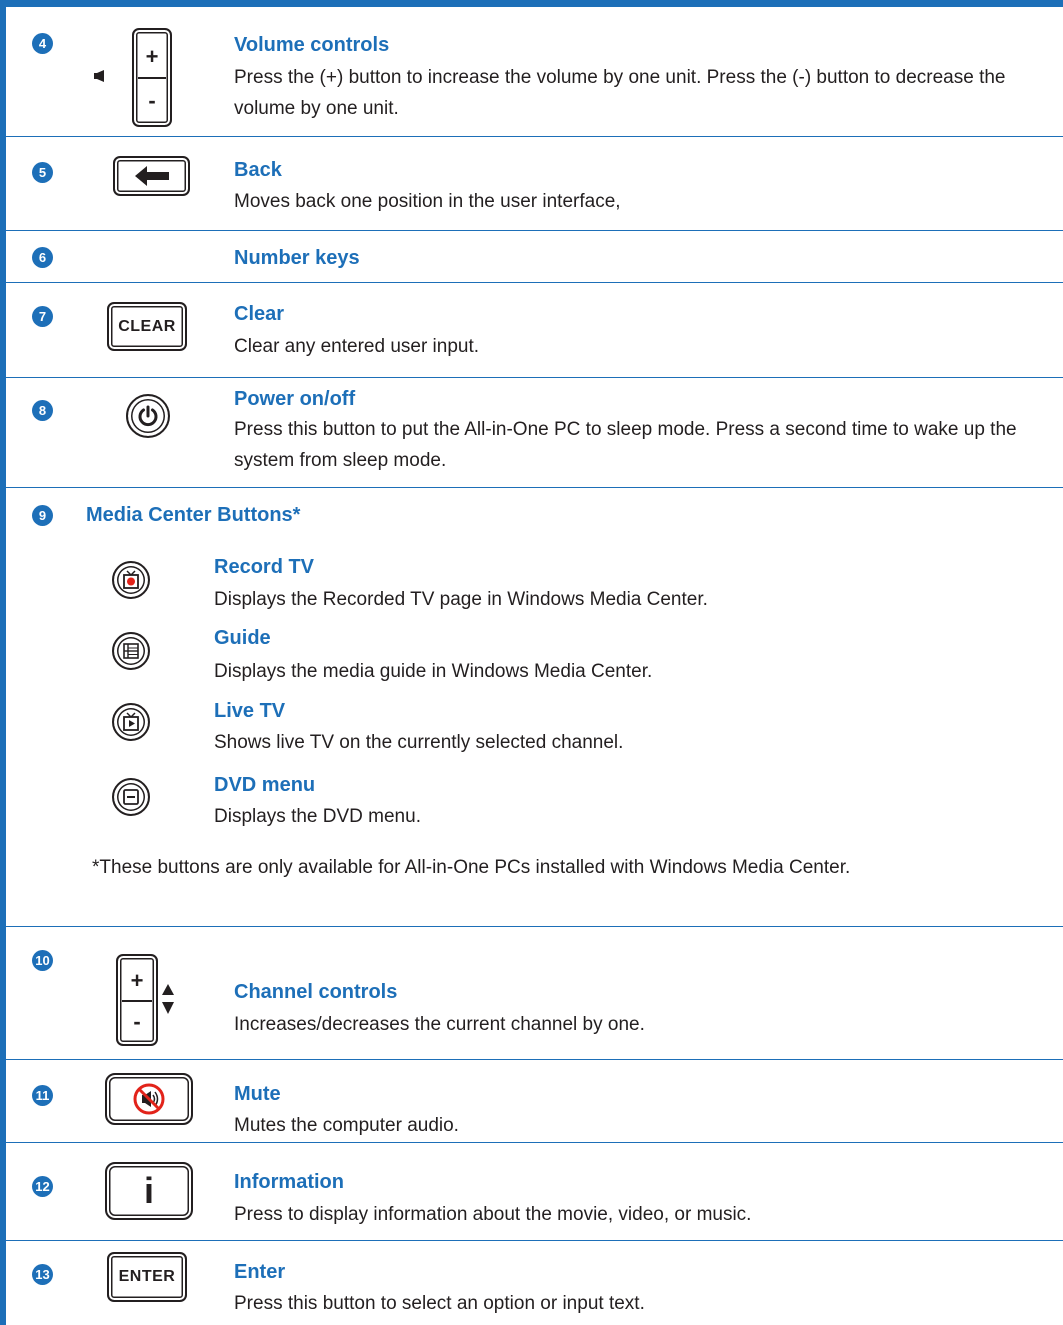 The width and height of the screenshot is (1063, 1325). Describe the element at coordinates (42, 316) in the screenshot. I see `item-number: 7` at that location.